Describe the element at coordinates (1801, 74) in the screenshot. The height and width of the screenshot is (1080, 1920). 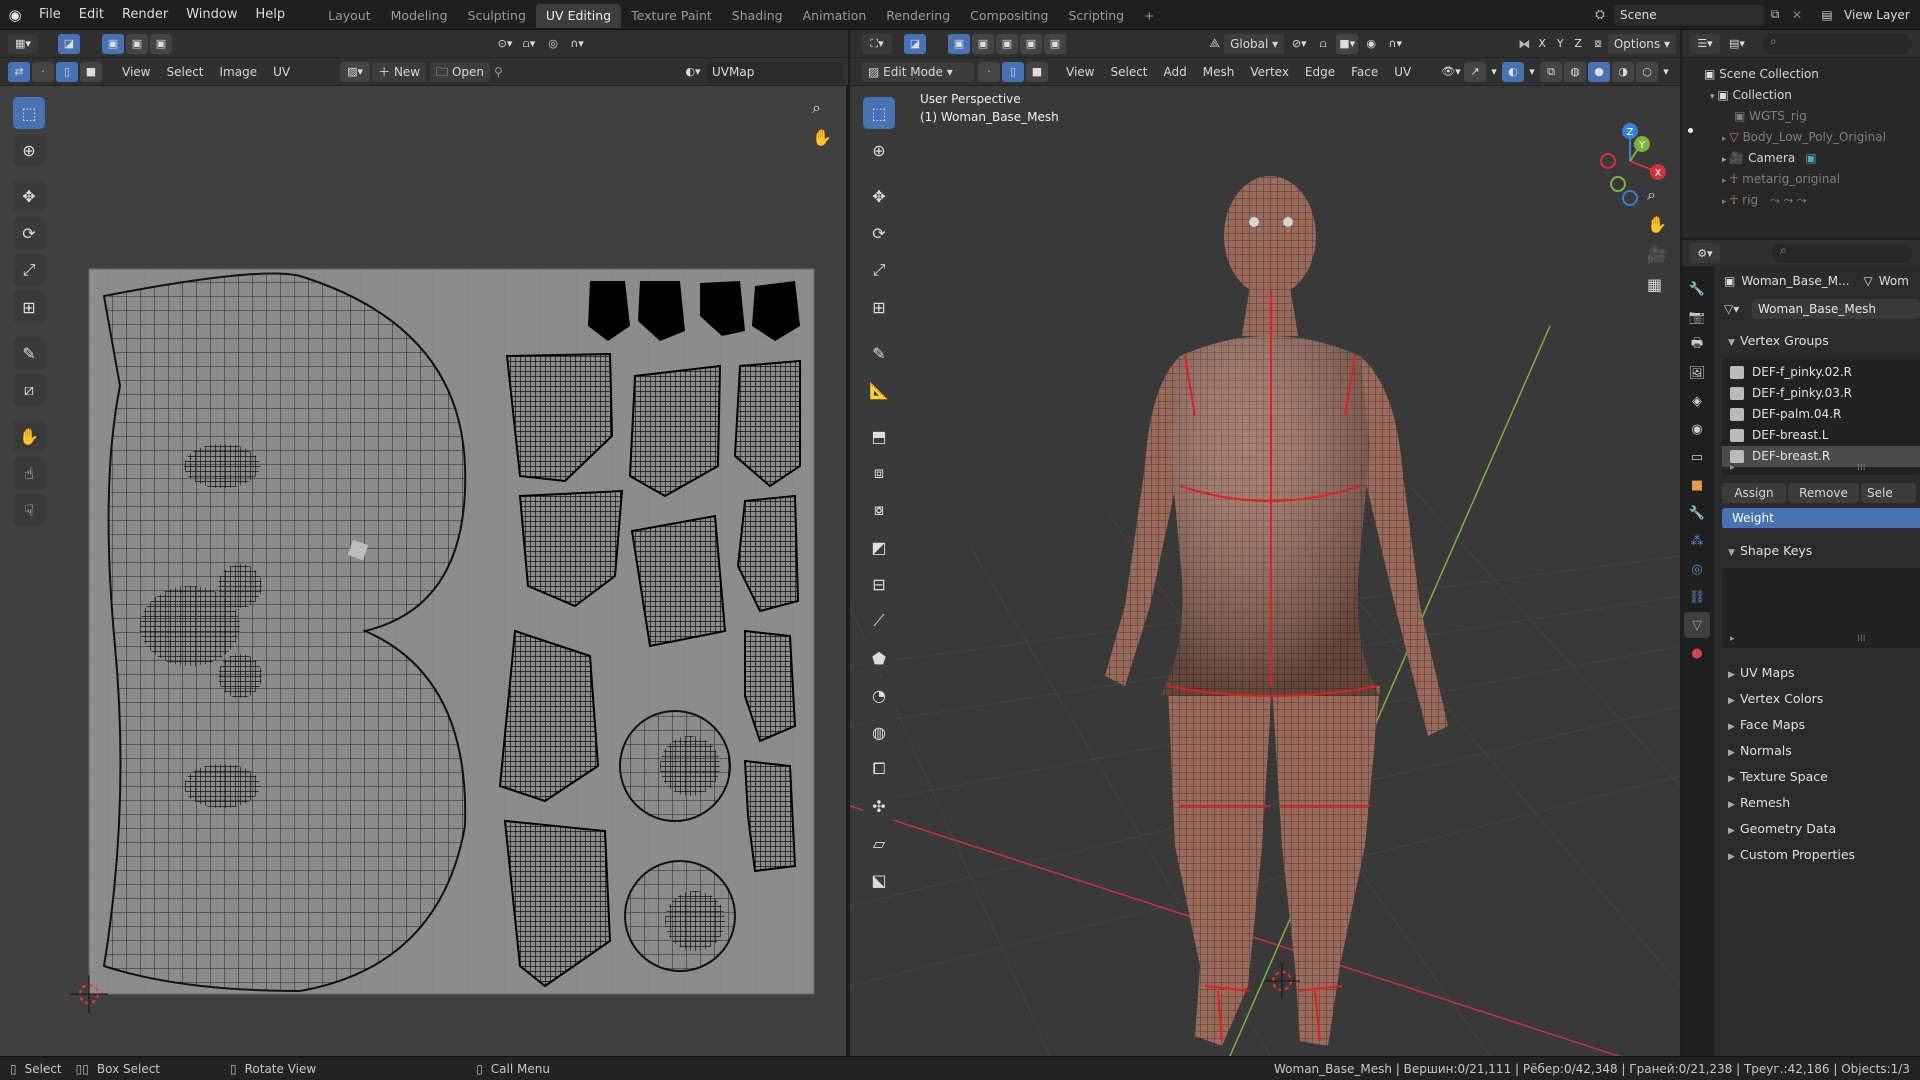
I see `outliner-item-scene-collection: ▣ Scene Collection` at that location.